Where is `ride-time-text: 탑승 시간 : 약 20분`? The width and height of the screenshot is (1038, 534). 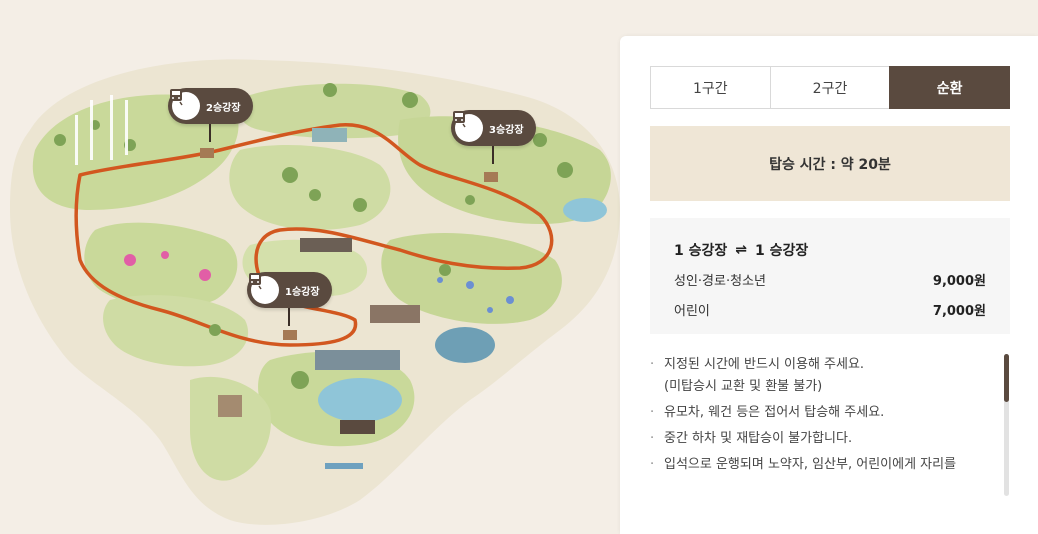 ride-time-text: 탑승 시간 : 약 20분 is located at coordinates (830, 164).